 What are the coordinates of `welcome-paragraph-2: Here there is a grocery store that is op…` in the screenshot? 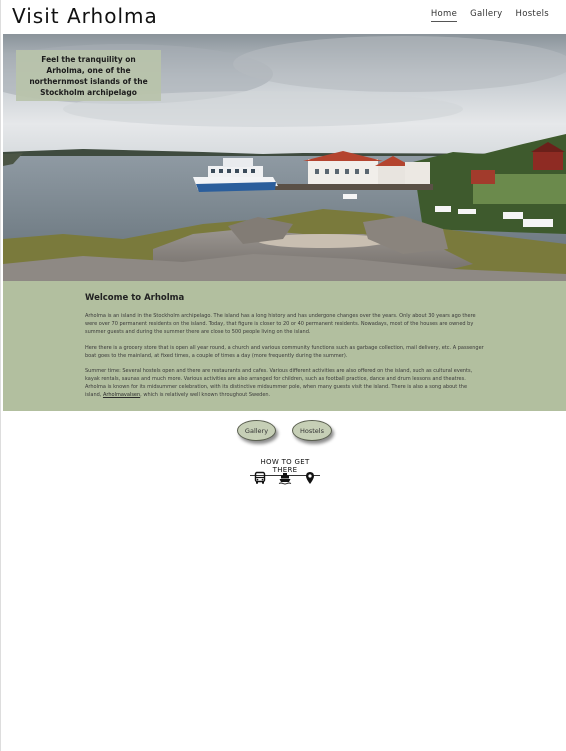 It's located at (284, 352).